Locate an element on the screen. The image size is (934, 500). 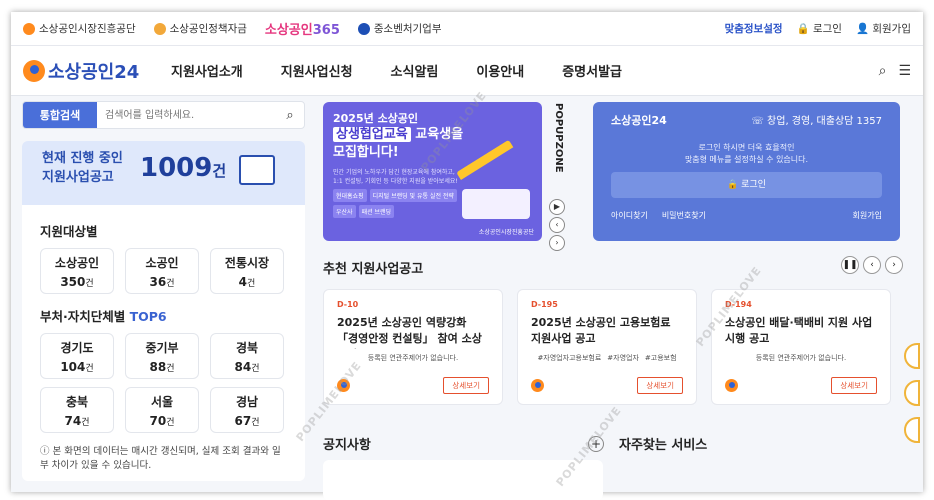
recommend-next-button: › is located at coordinates (894, 265).